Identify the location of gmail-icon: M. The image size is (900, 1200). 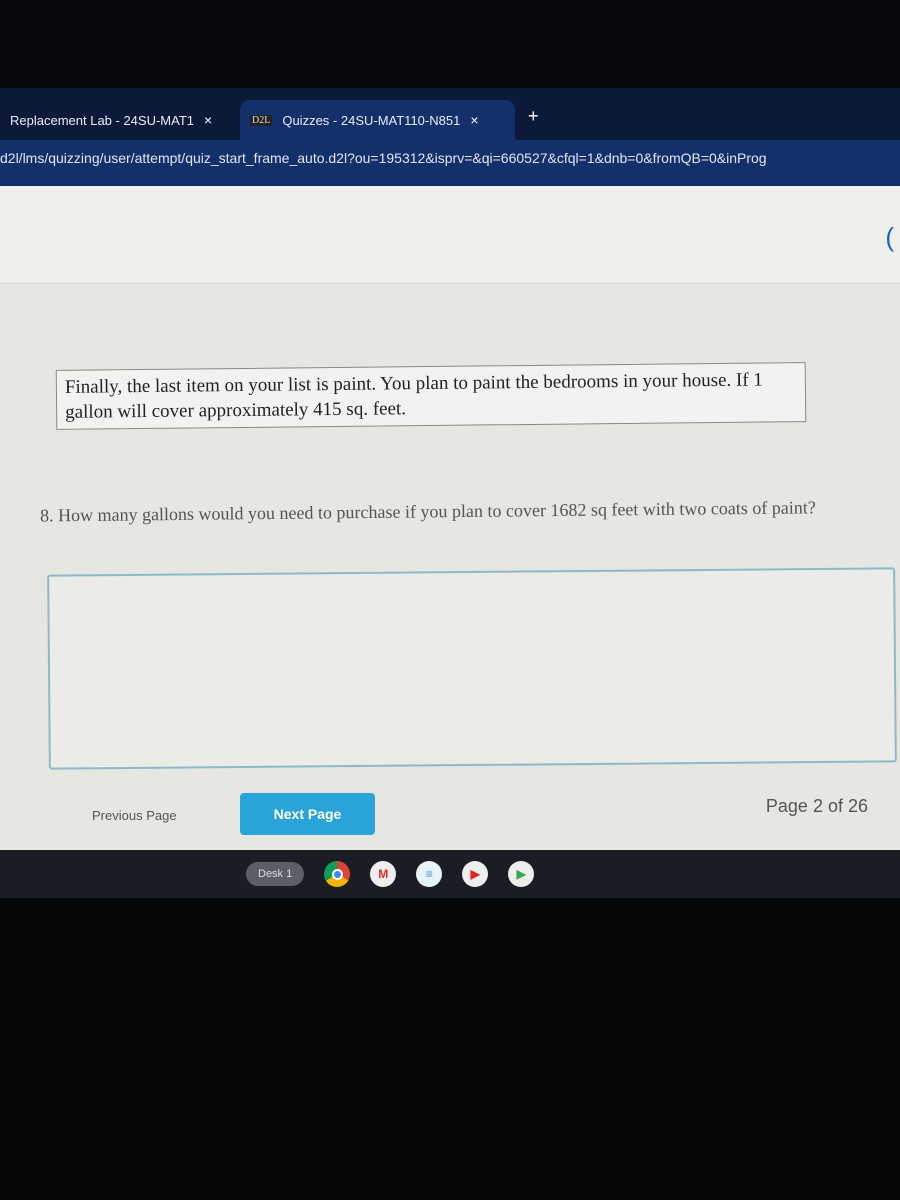
(383, 874).